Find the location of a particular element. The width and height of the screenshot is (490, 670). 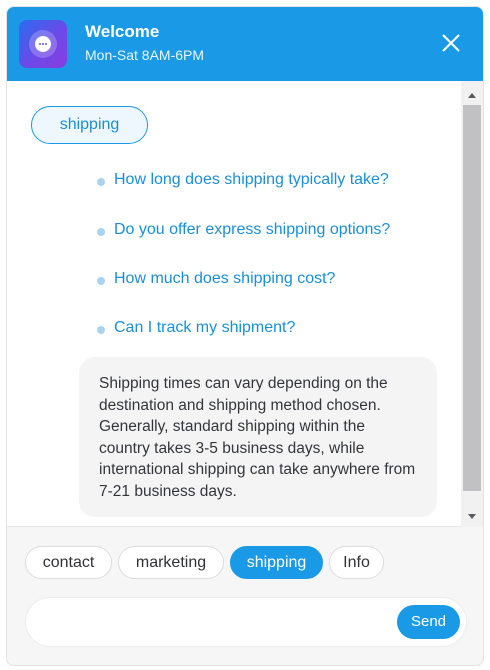

chip-contact: contact is located at coordinates (68, 562).